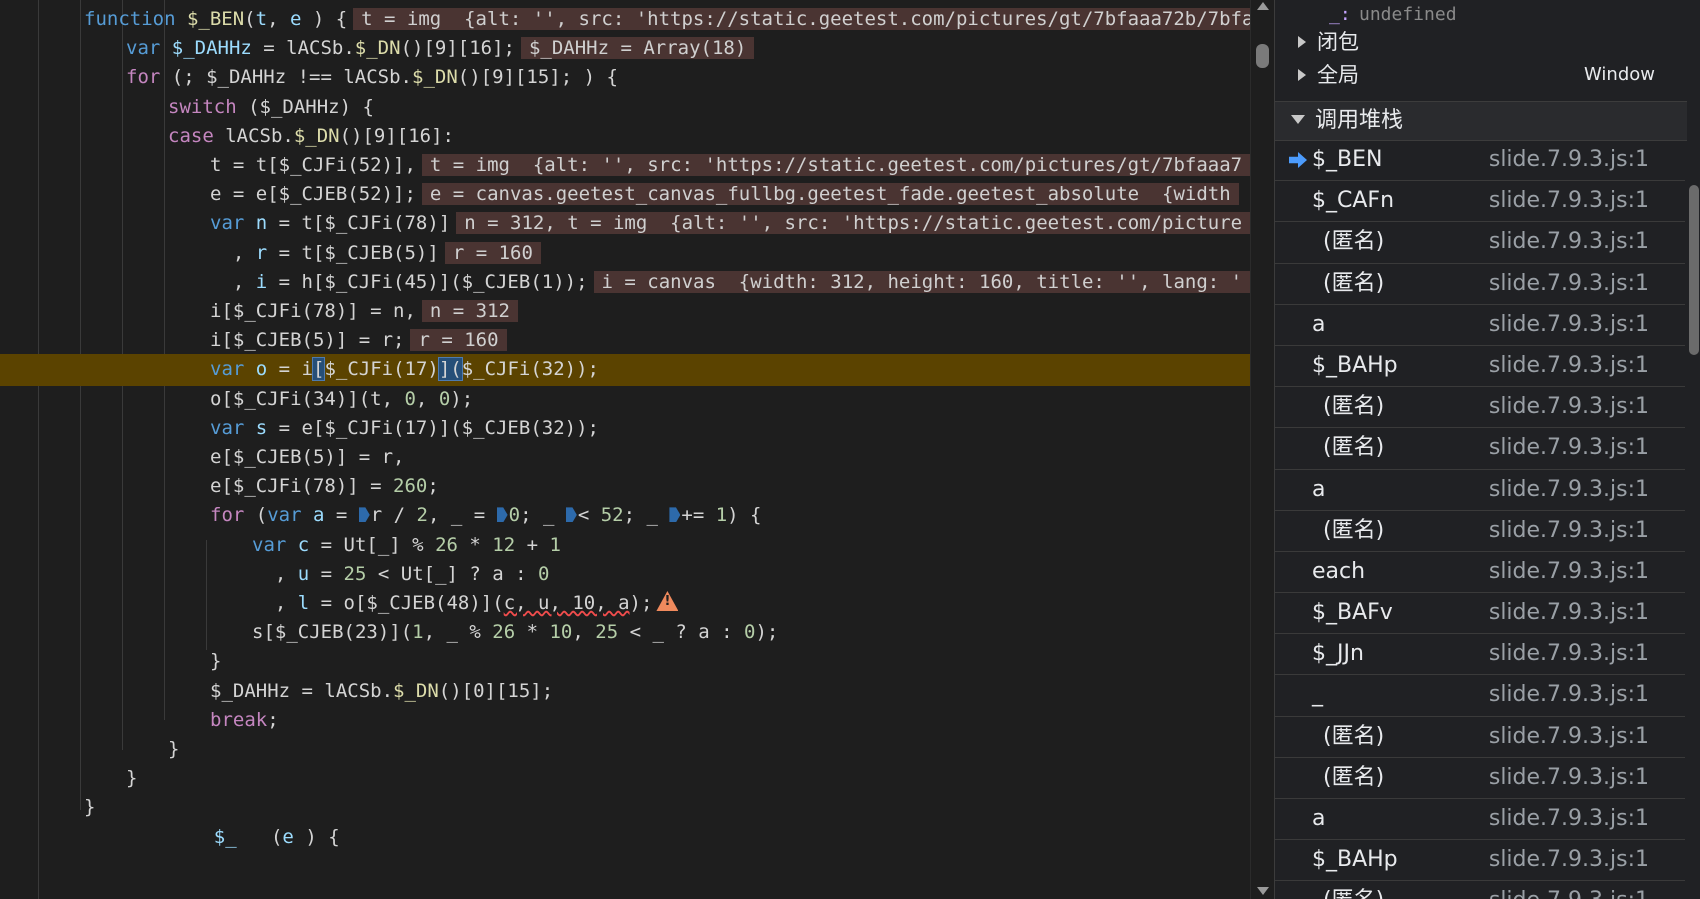  What do you see at coordinates (1480, 696) in the screenshot?
I see `callstack-frame: _ slide.7.9.3.js:1` at bounding box center [1480, 696].